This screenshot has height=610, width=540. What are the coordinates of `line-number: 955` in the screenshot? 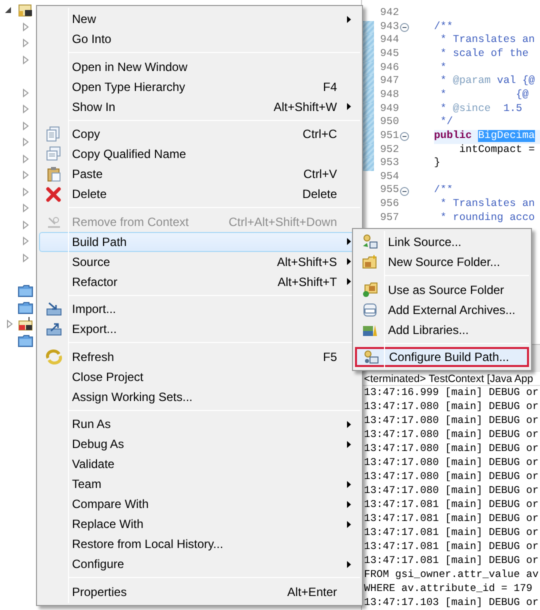 It's located at (389, 190).